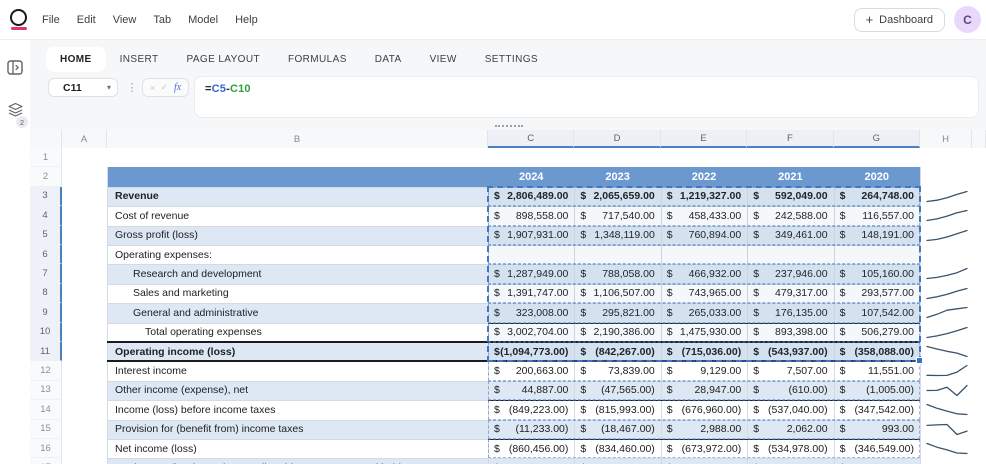  What do you see at coordinates (790, 429) in the screenshot?
I see `cell-F15: $2,062.00` at bounding box center [790, 429].